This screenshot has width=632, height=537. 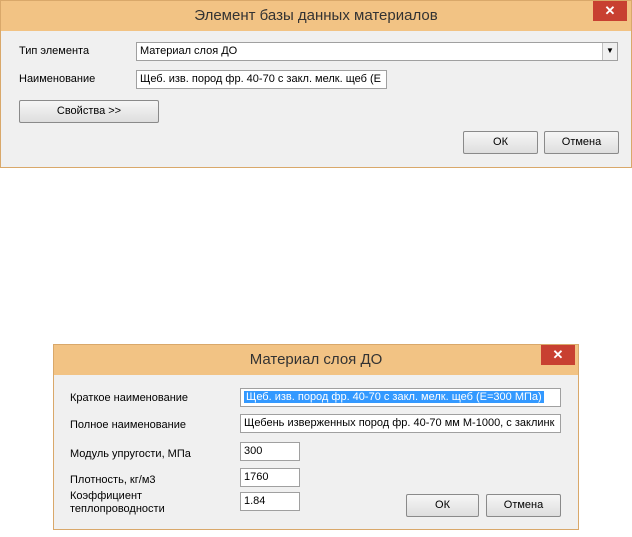 I want to click on name-label: Наименование, so click(x=57, y=79).